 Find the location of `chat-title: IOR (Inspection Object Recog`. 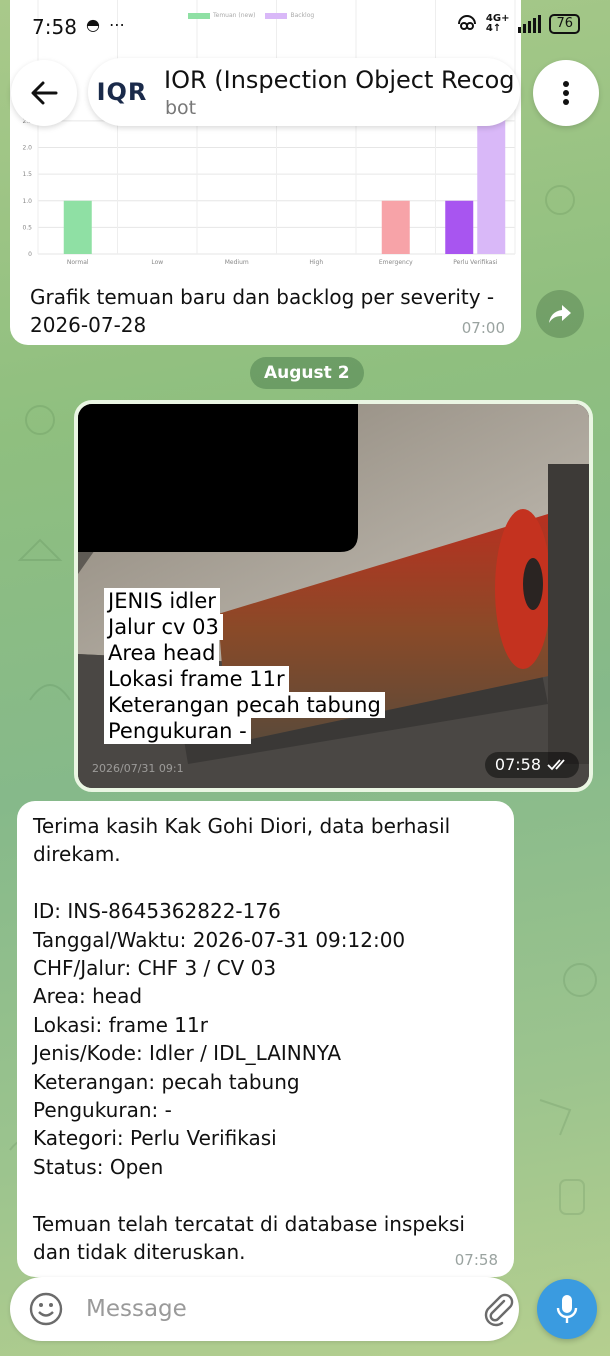

chat-title: IOR (Inspection Object Recog is located at coordinates (339, 80).